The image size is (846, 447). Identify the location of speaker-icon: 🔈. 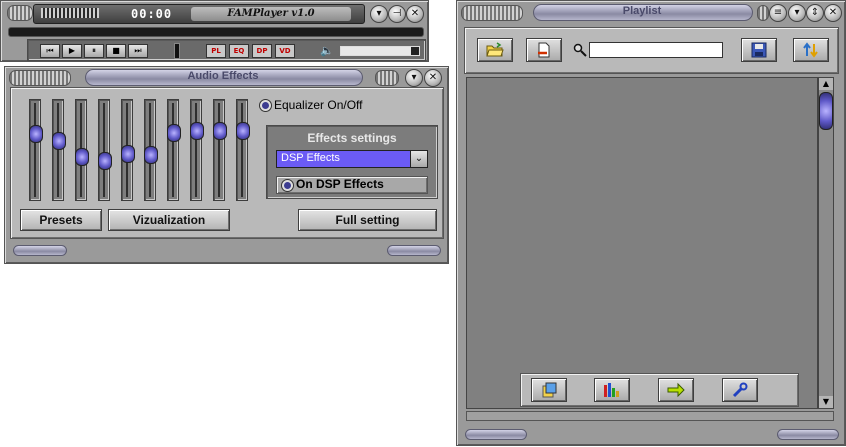
(327, 50).